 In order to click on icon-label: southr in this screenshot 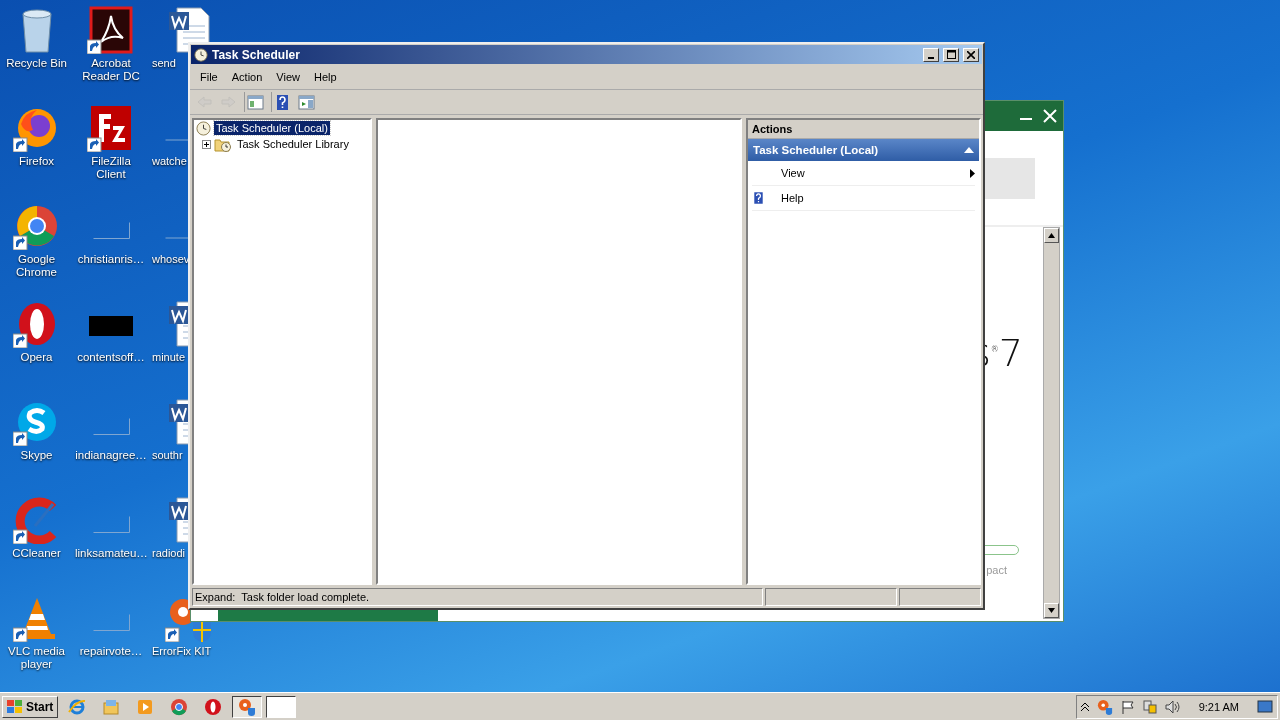, I will do `click(167, 455)`.